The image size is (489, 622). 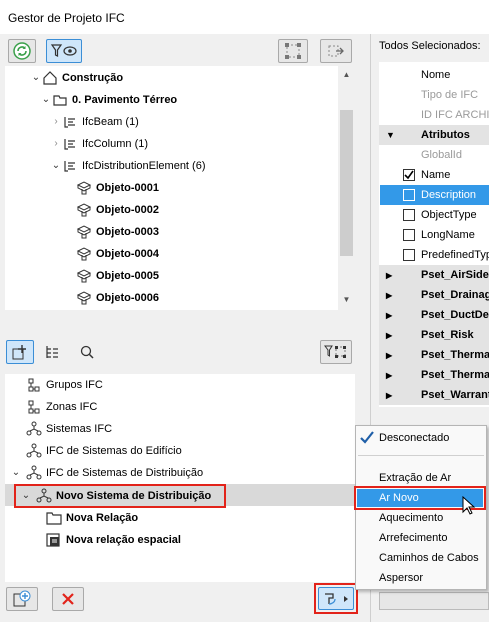 I want to click on system-type-button, so click(x=336, y=598).